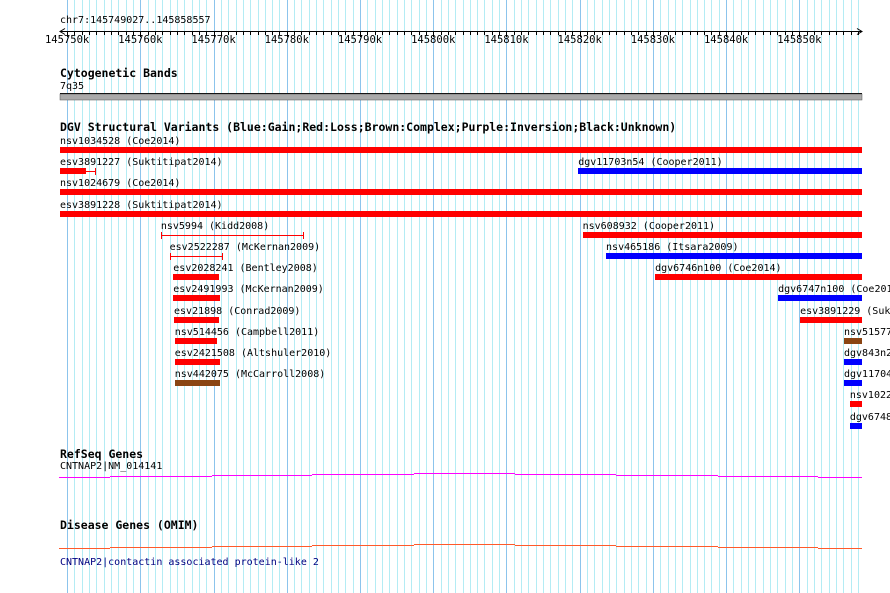 This screenshot has height=593, width=890. Describe the element at coordinates (250, 374) in the screenshot. I see `variant-label: nsv442075 (McCarroll2008)` at that location.